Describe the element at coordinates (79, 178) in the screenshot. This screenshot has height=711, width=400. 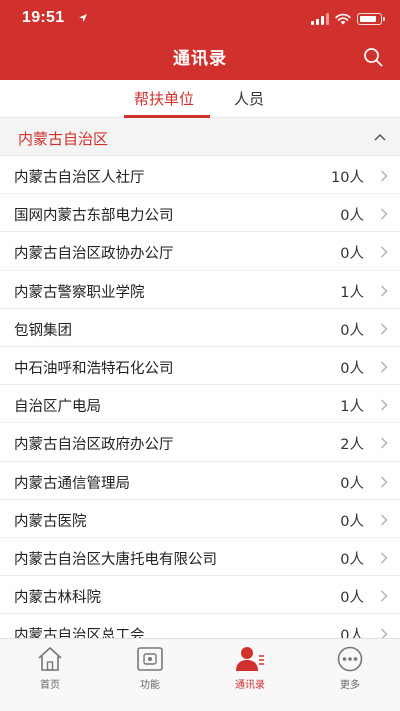
I see `unit-name: 内蒙古自治区人社厅` at that location.